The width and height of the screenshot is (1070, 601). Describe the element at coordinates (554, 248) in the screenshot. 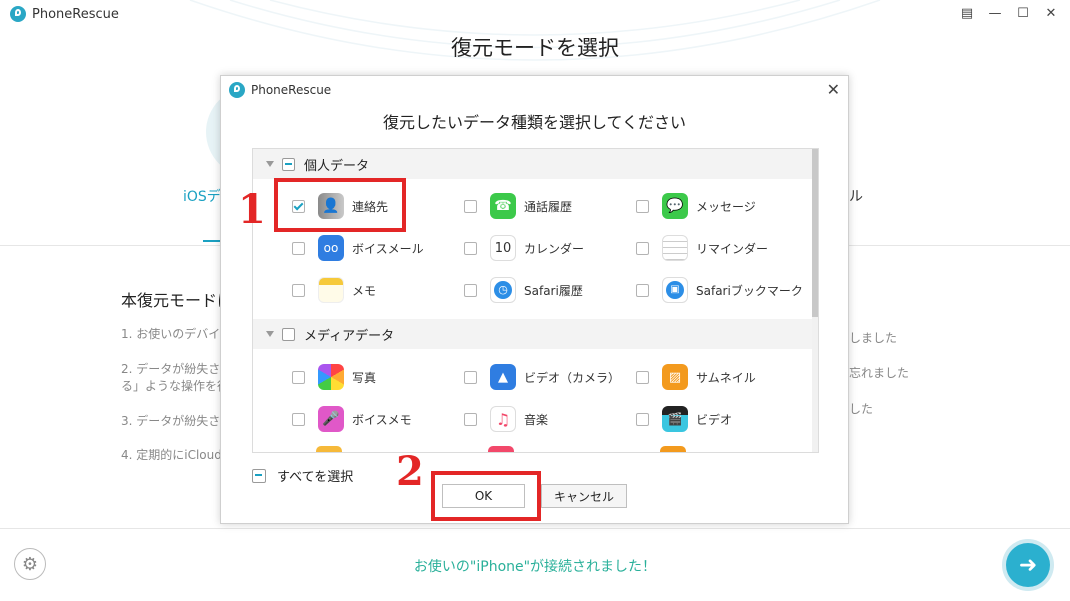

I see `item-label: カレンダー` at that location.